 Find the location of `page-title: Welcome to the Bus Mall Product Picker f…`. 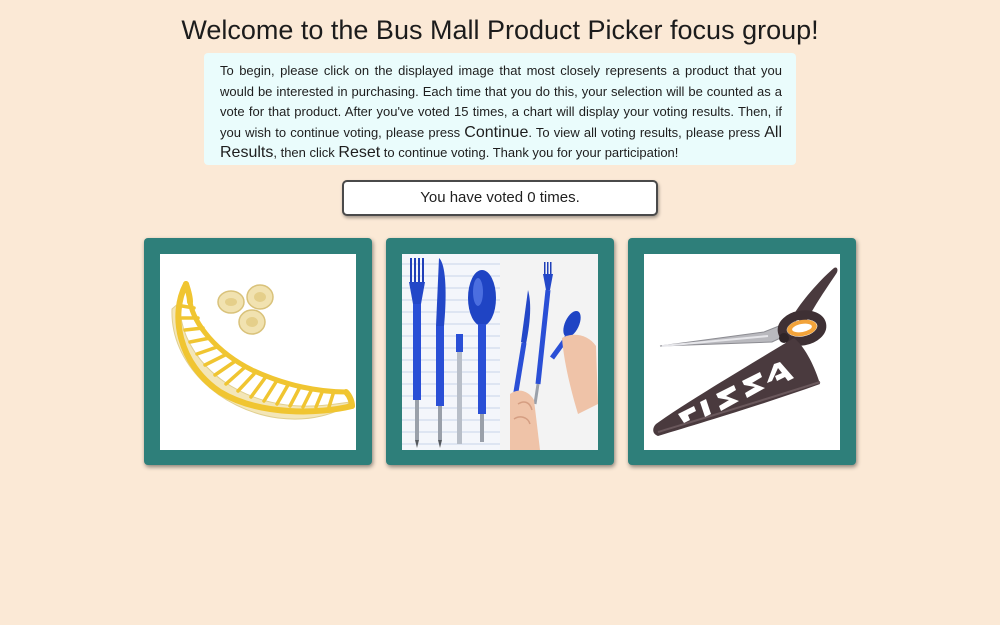

page-title: Welcome to the Bus Mall Product Picker f… is located at coordinates (500, 30).